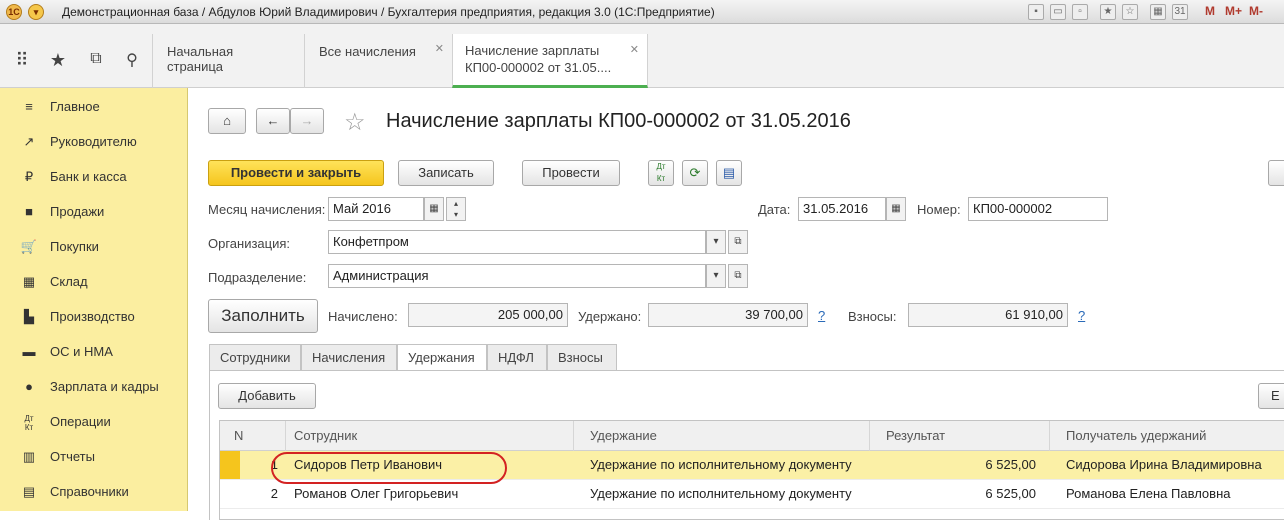 Image resolution: width=1284 pixels, height=520 pixels. What do you see at coordinates (1081, 315) in the screenshot?
I see `contrib-help-icon: ?` at bounding box center [1081, 315].